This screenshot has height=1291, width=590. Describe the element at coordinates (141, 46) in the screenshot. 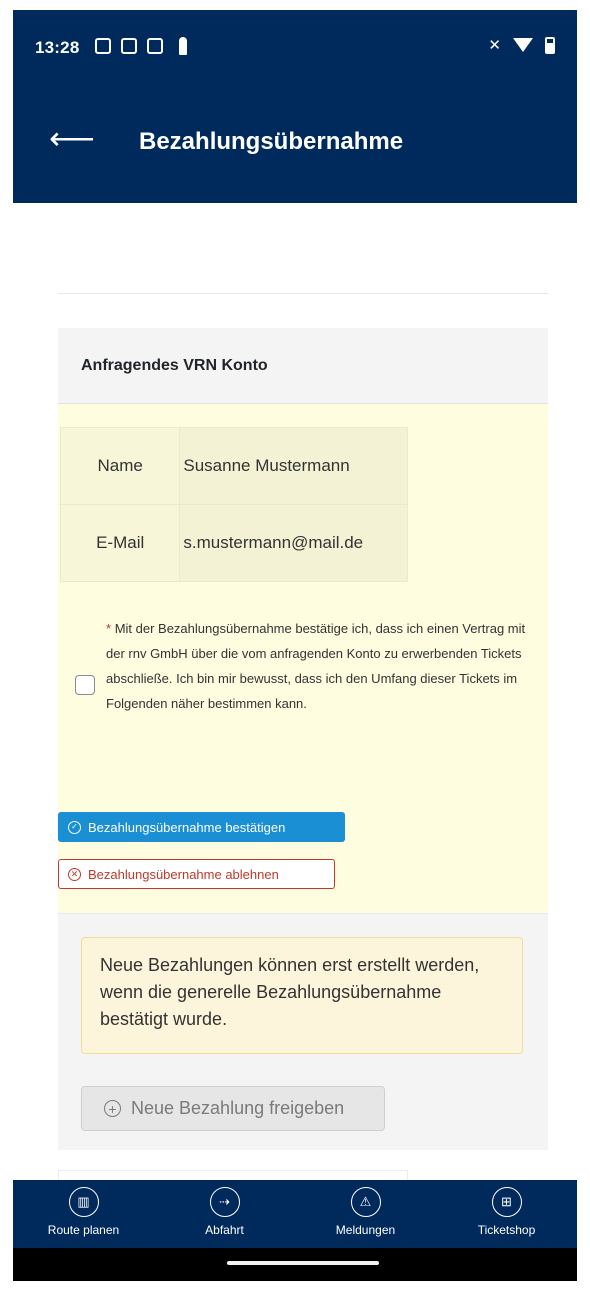

I see `notification-icons` at that location.